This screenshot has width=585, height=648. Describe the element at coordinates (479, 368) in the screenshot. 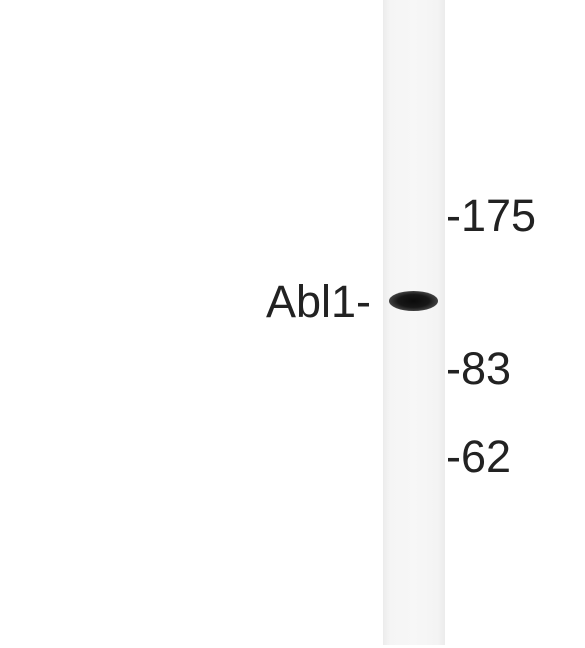

I see `marker-label-83: -83` at that location.